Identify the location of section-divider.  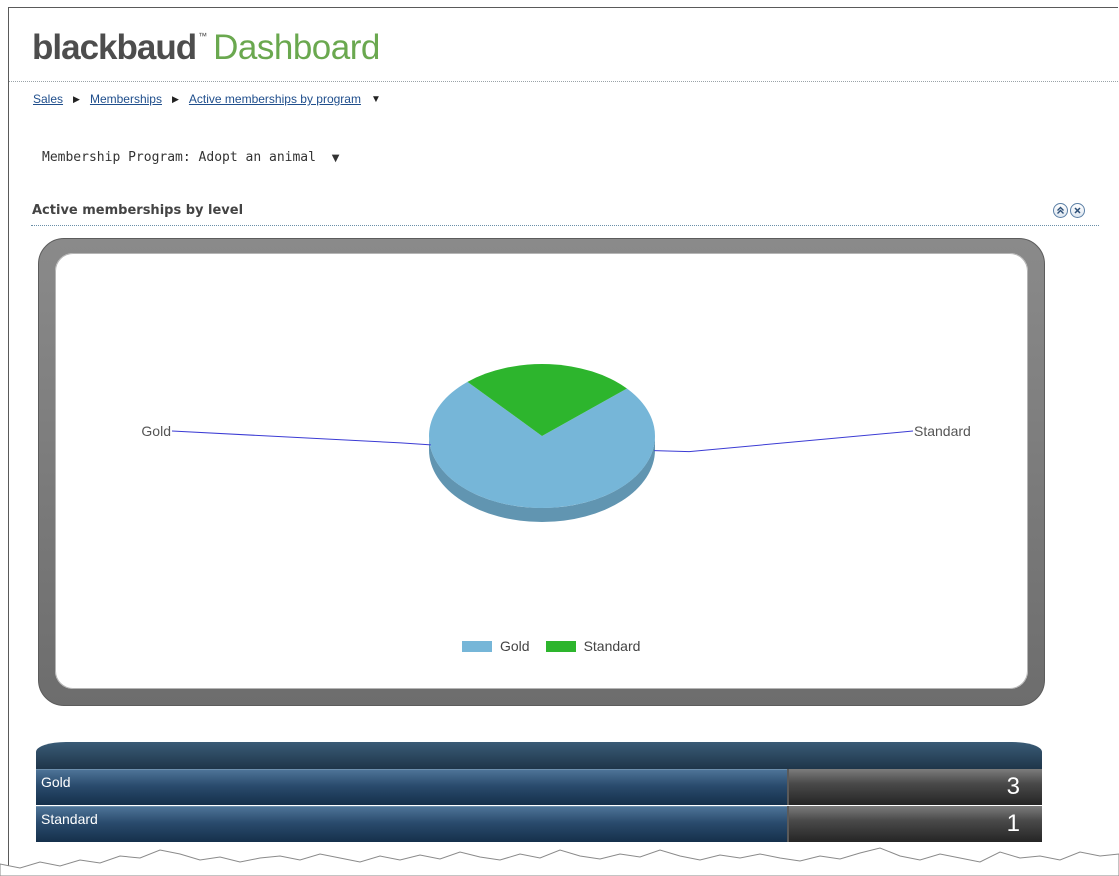
(565, 225).